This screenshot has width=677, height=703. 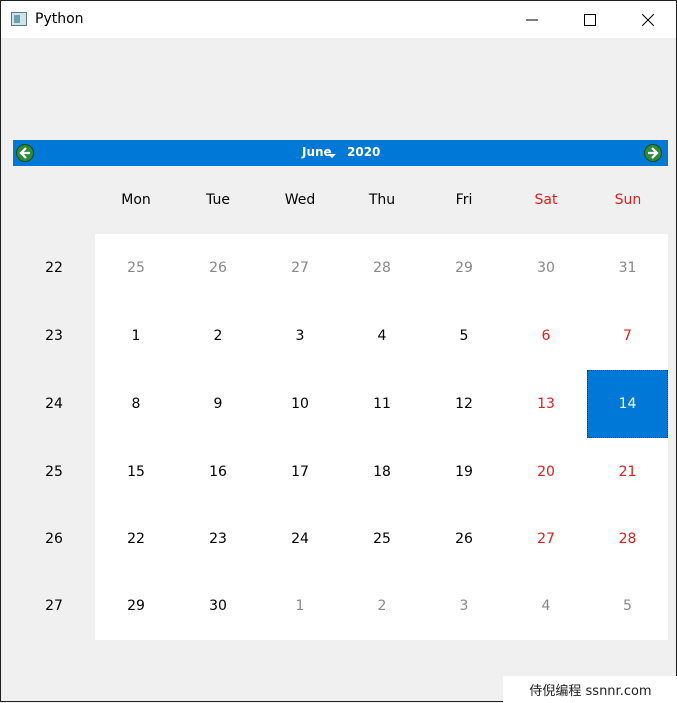 What do you see at coordinates (464, 471) in the screenshot?
I see `calendar-day: 19` at bounding box center [464, 471].